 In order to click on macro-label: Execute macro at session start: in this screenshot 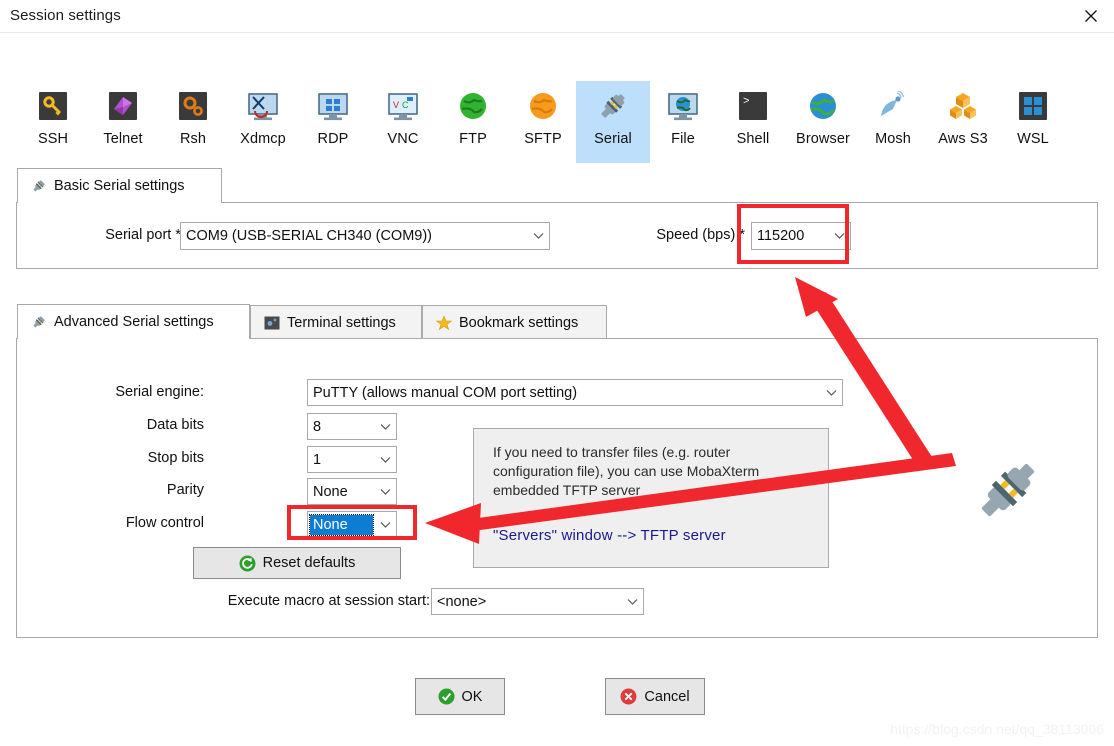, I will do `click(328, 601)`.